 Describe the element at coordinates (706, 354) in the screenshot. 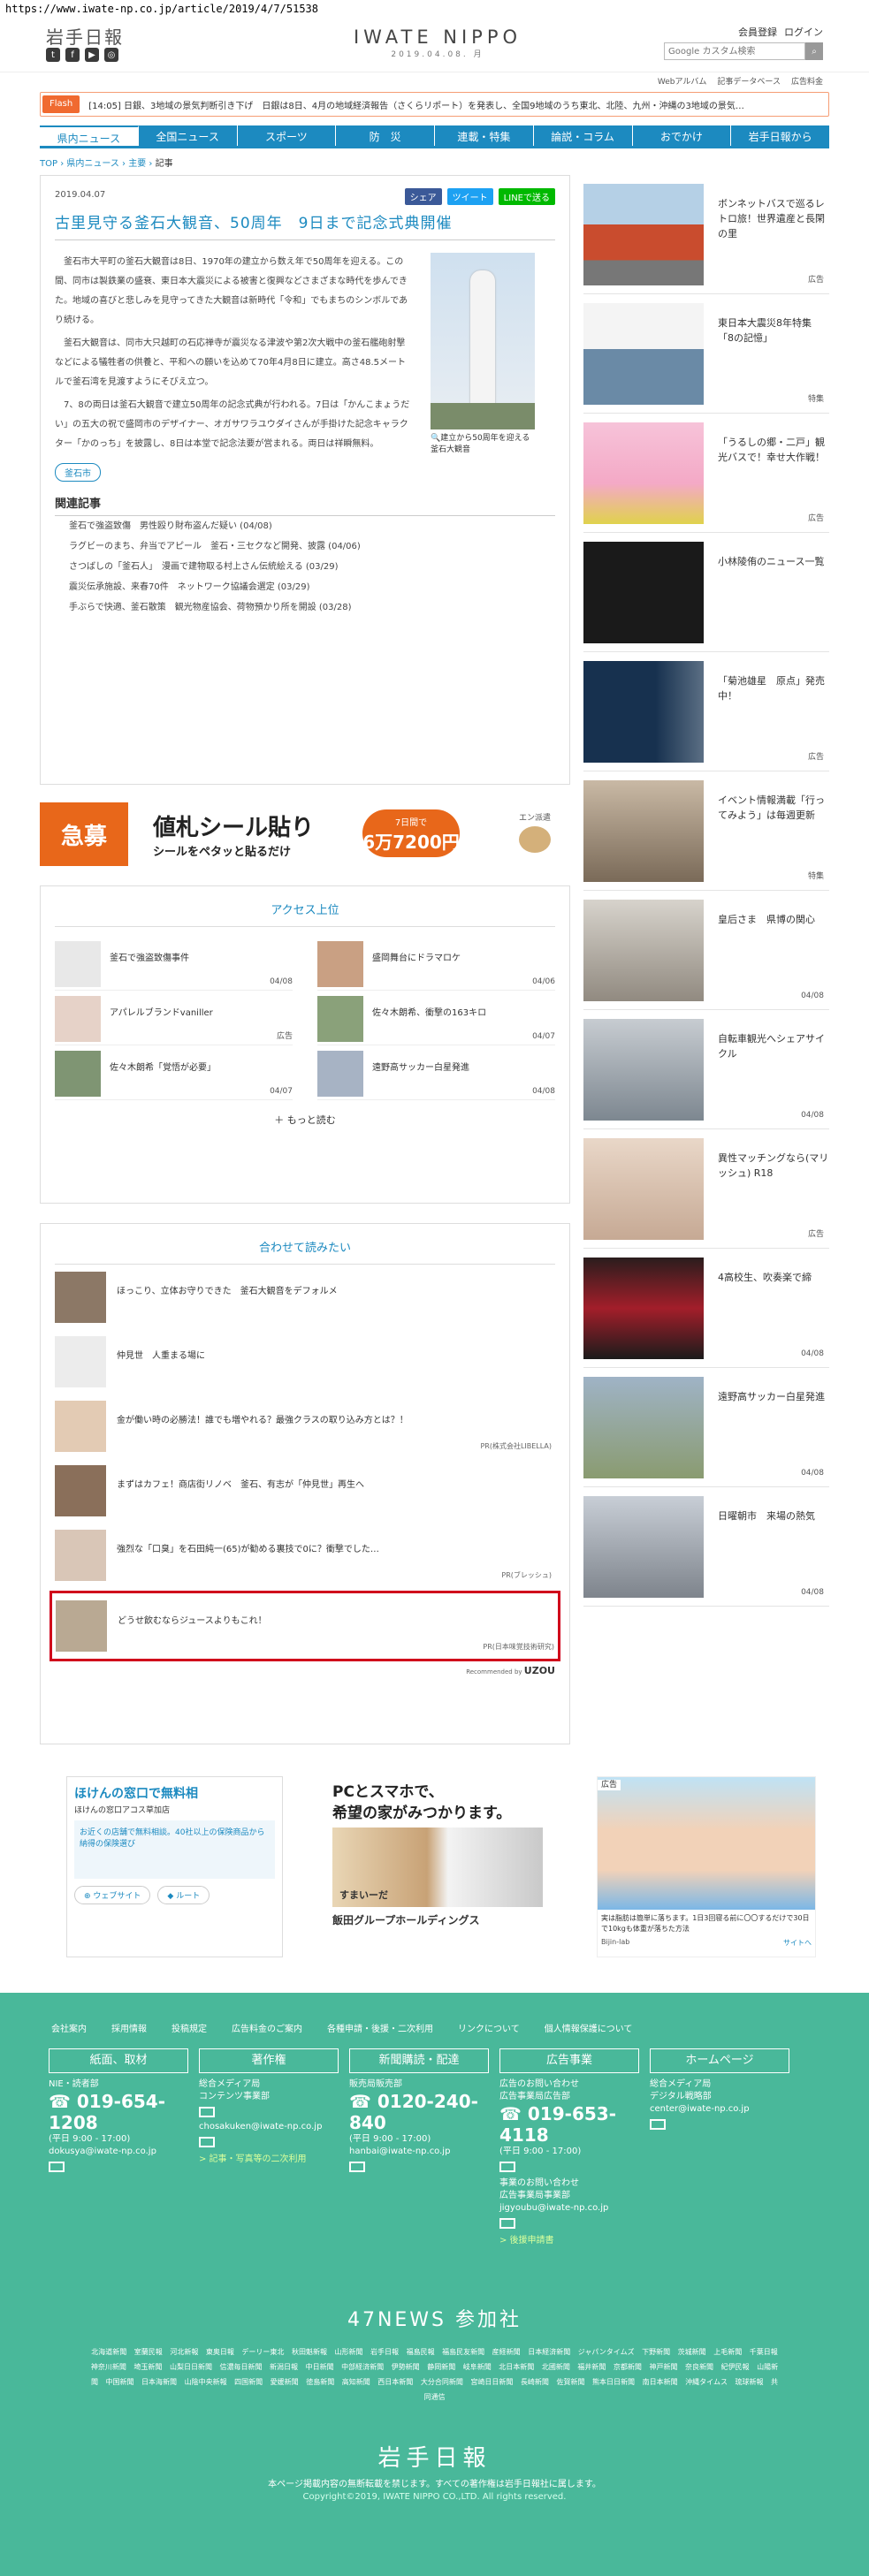

I see `sidebar-item: 東日本大震災8年特集 「8の記憶」 特集` at that location.